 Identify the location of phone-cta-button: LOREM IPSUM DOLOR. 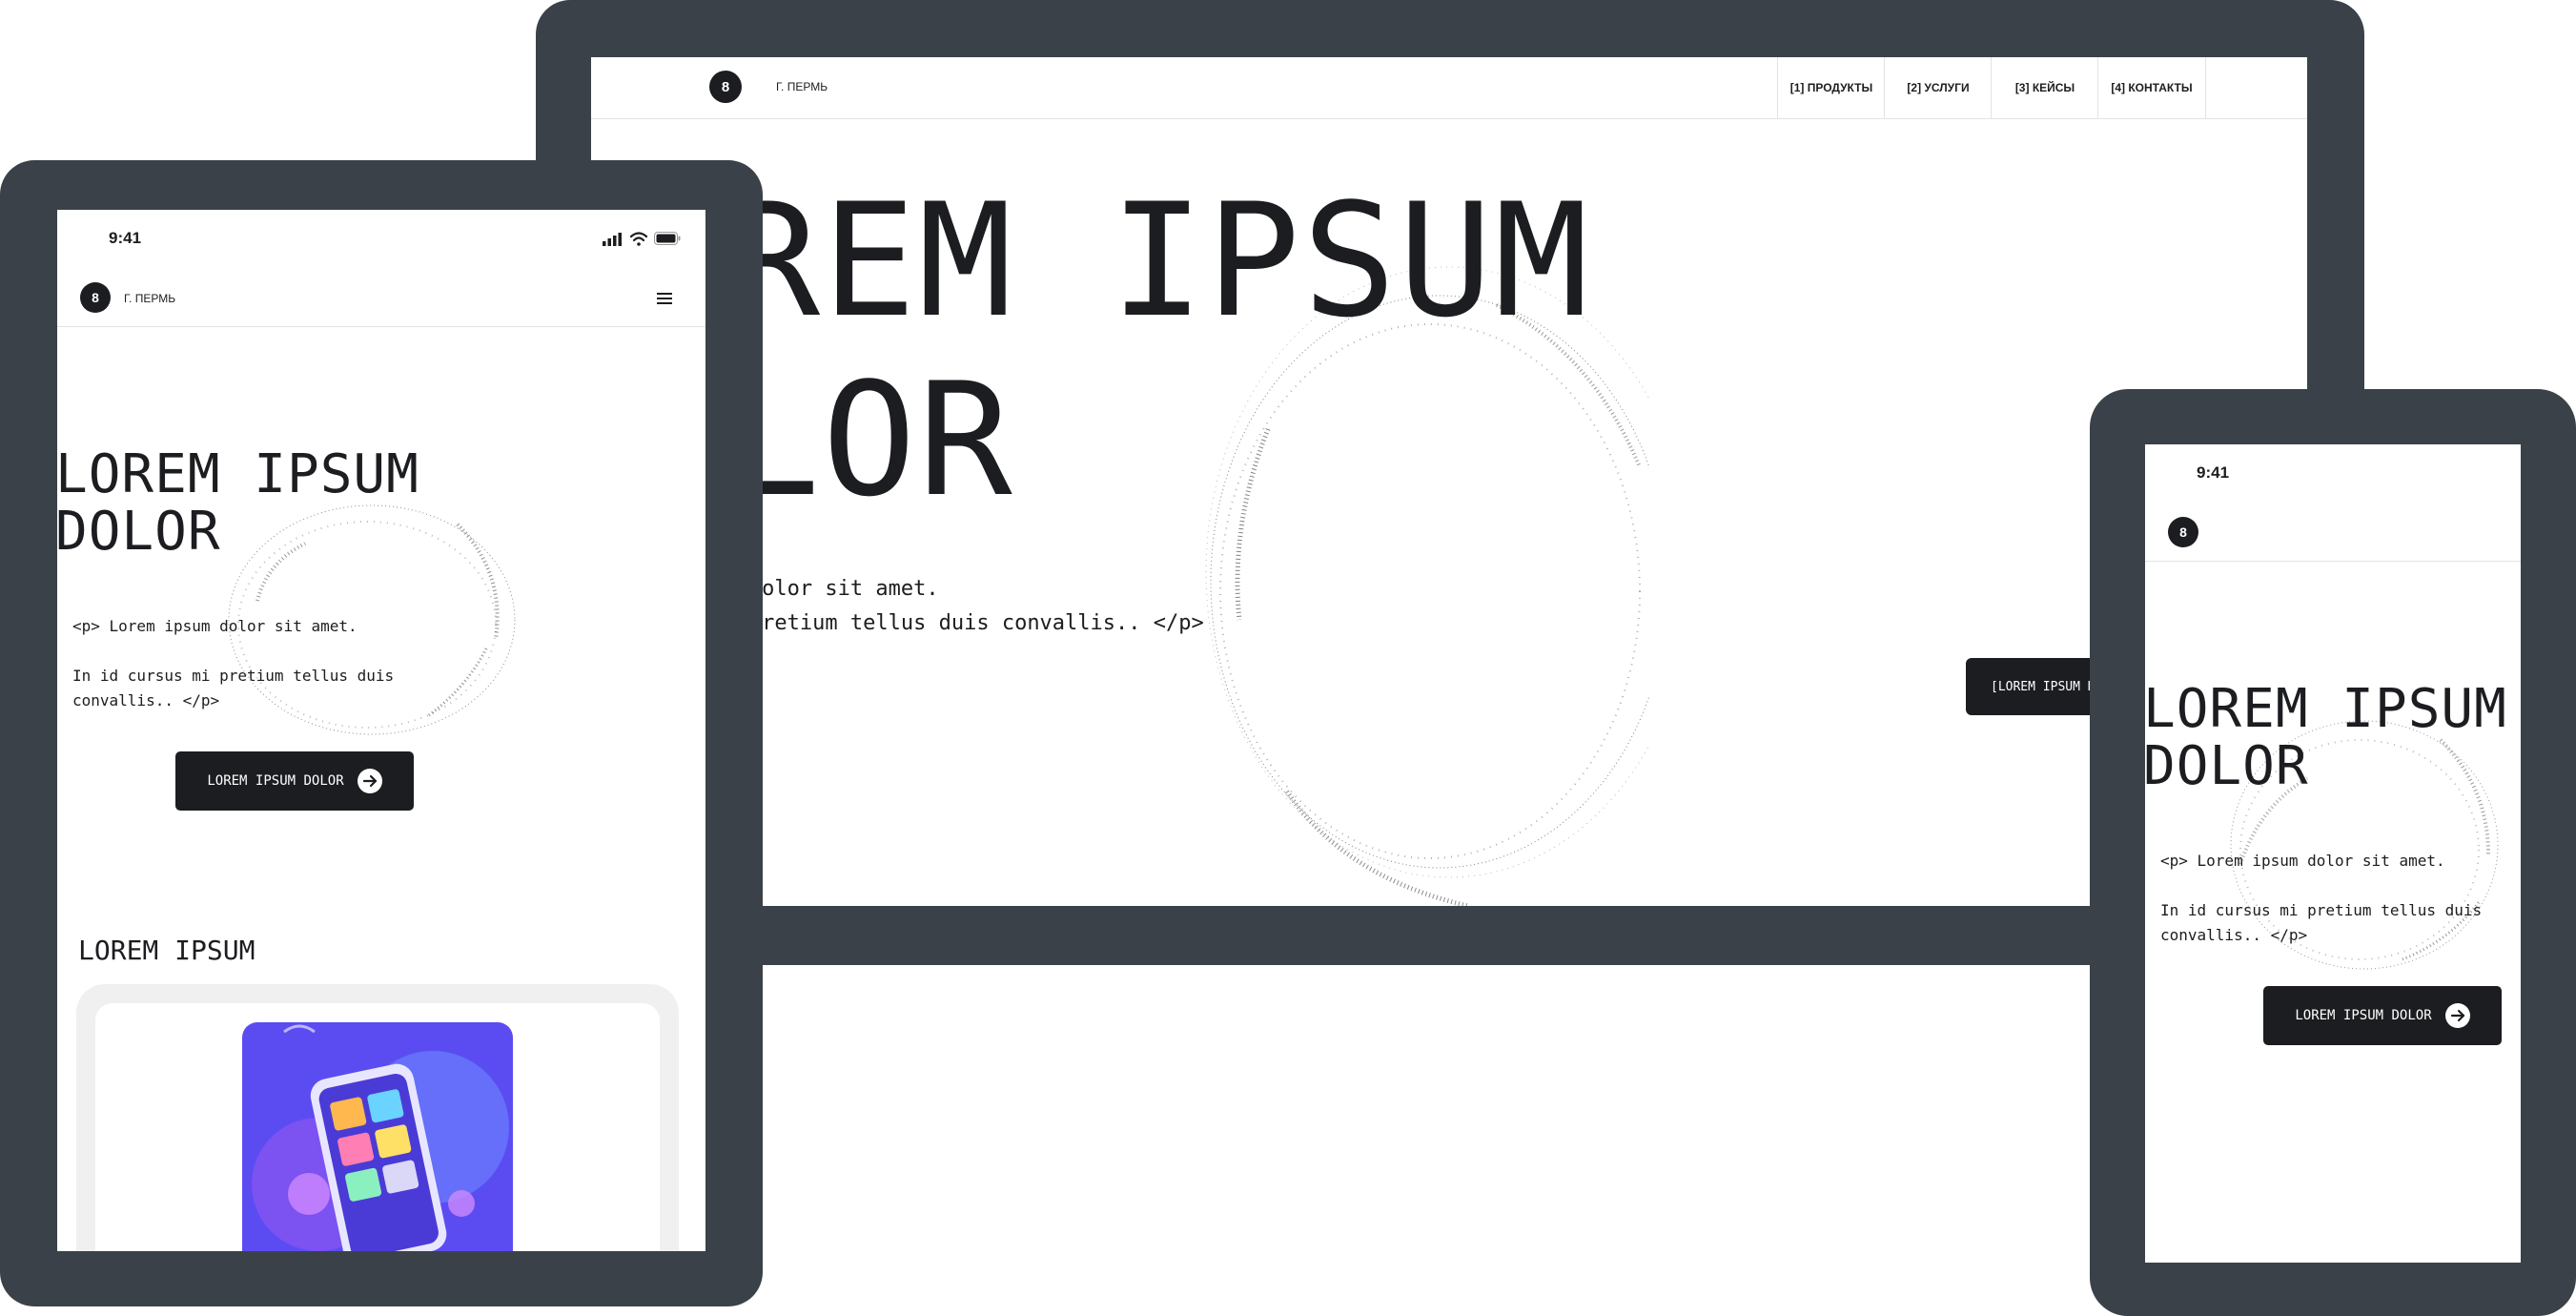
(2383, 1015).